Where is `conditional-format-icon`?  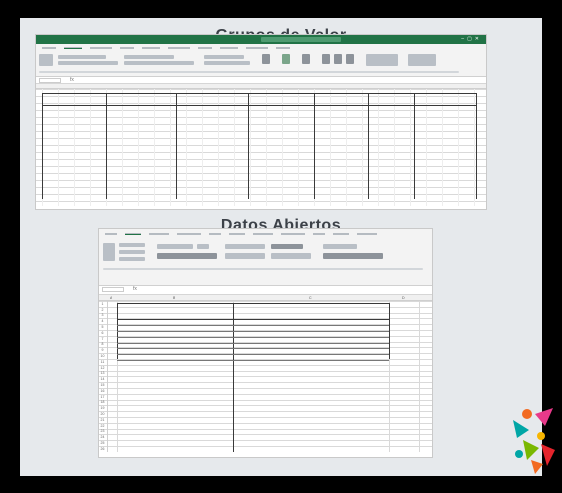
conditional-format-icon is located at coordinates (266, 59).